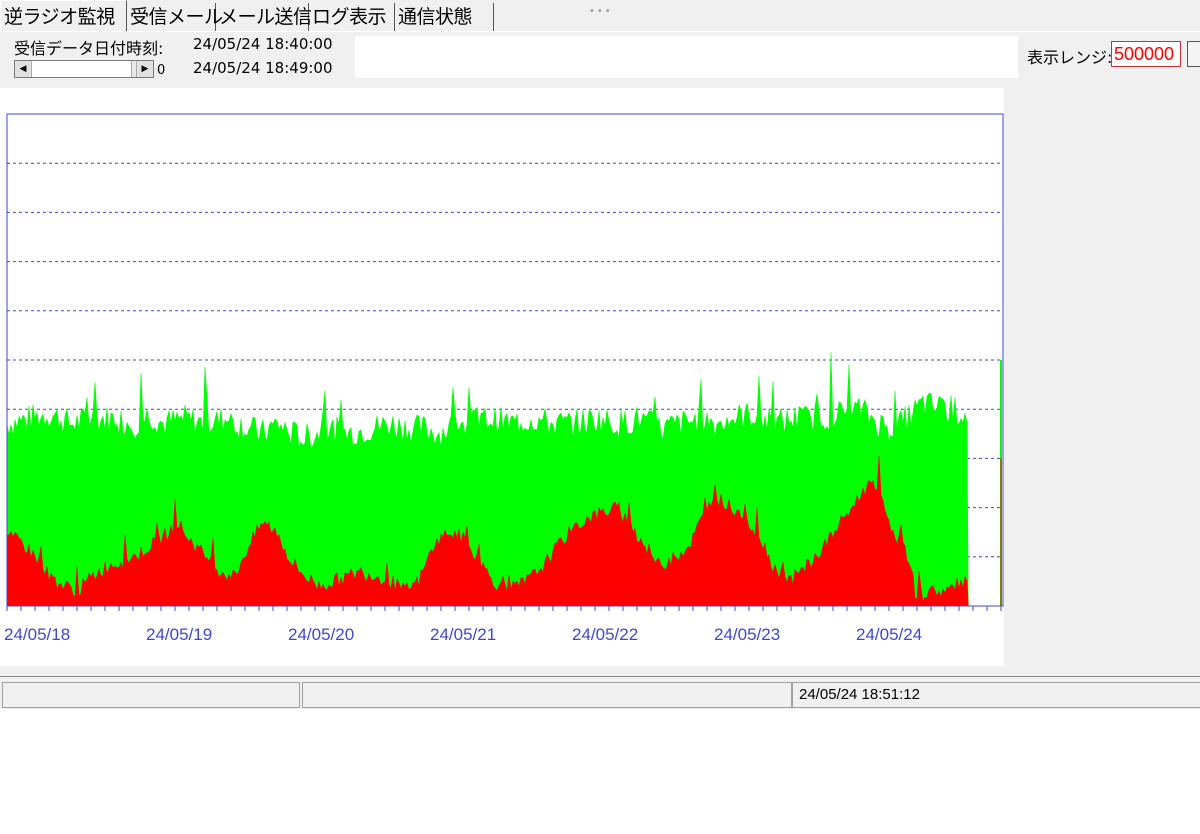 The image size is (1200, 834). What do you see at coordinates (321, 634) in the screenshot?
I see `x-axis-label: 24/05/20` at bounding box center [321, 634].